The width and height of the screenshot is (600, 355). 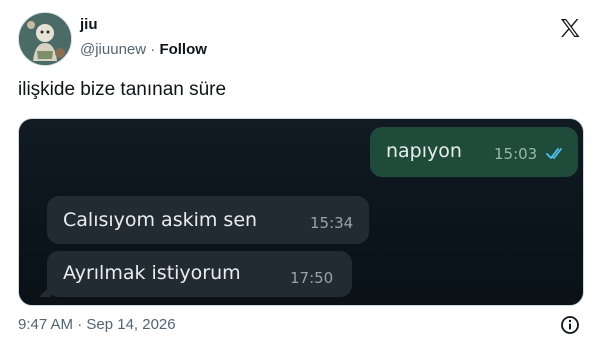 I want to click on author-handle-row: @jiuunew · Follow, so click(x=143, y=50).